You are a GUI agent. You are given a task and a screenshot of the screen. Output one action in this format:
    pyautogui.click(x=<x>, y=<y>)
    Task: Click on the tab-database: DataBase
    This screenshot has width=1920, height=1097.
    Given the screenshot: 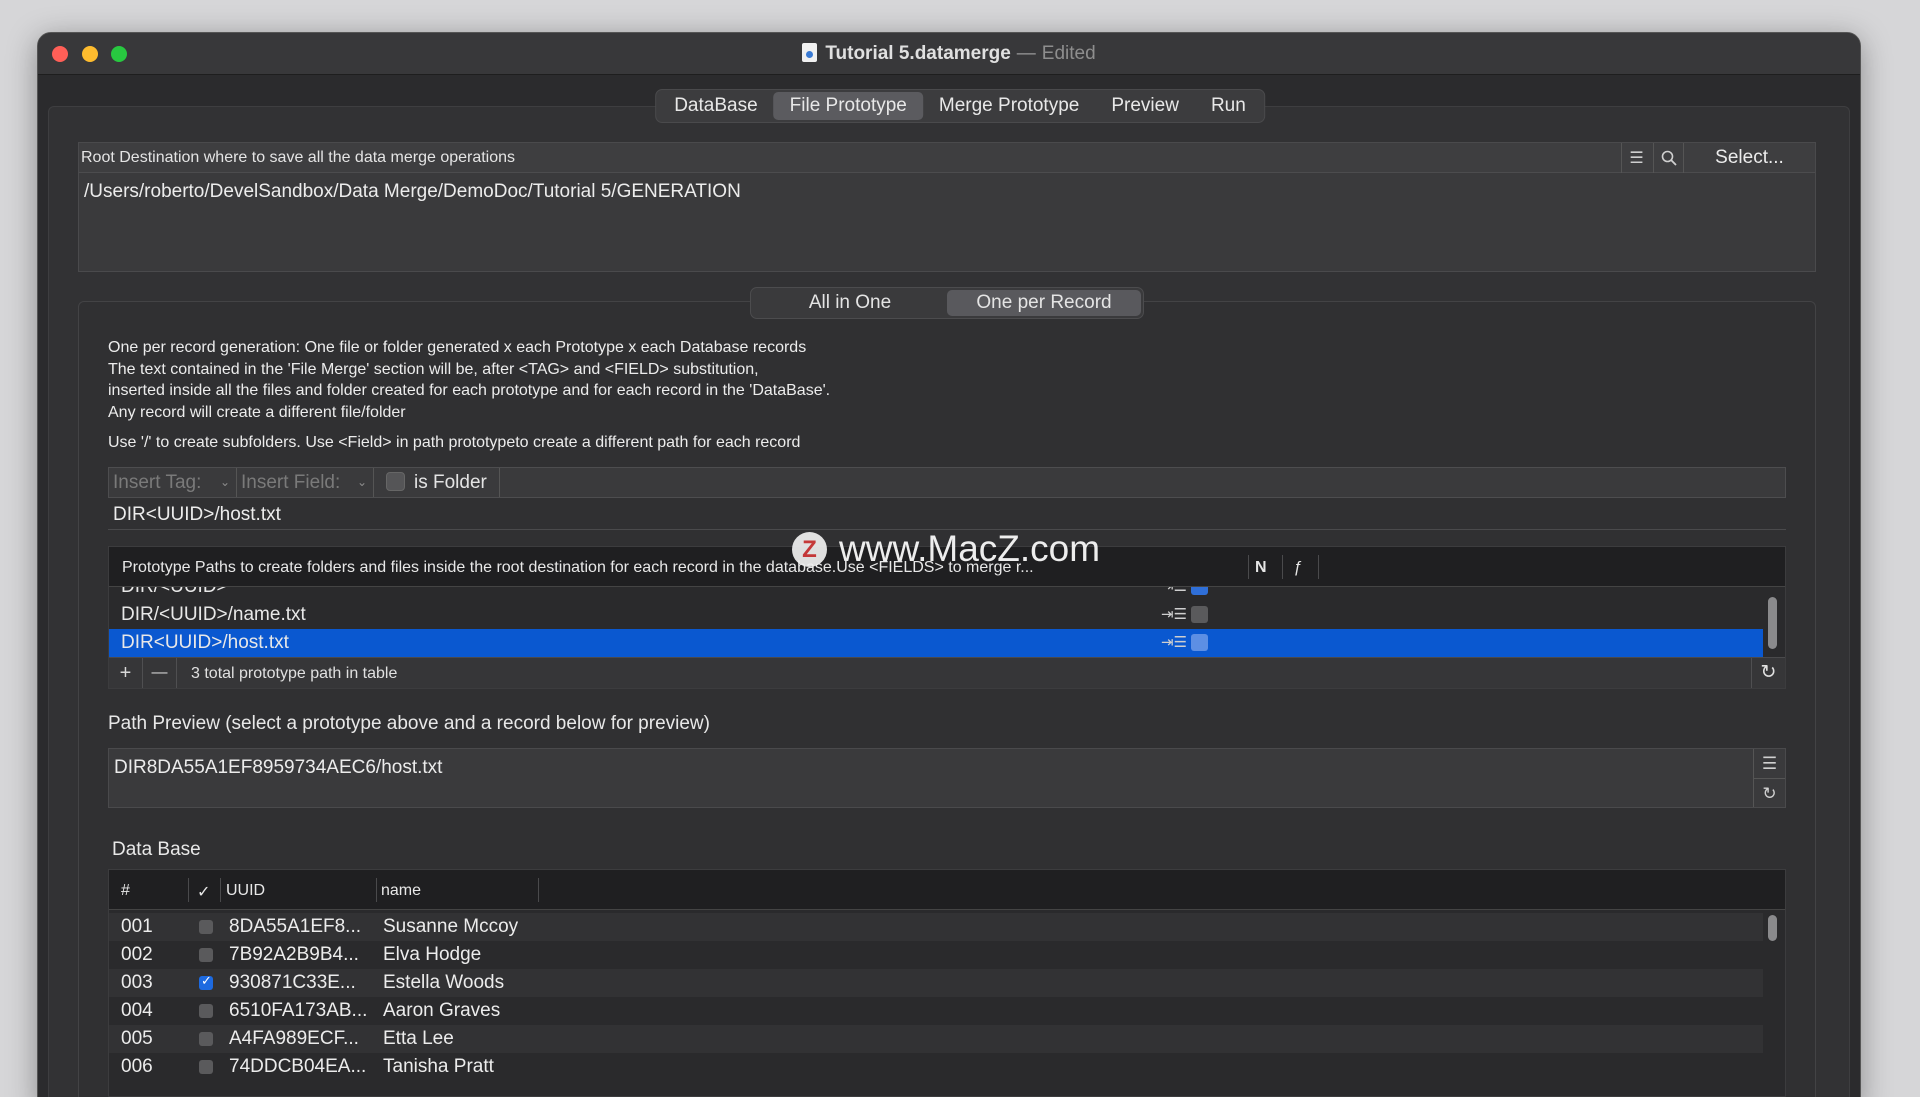 What is the action you would take?
    pyautogui.click(x=715, y=106)
    